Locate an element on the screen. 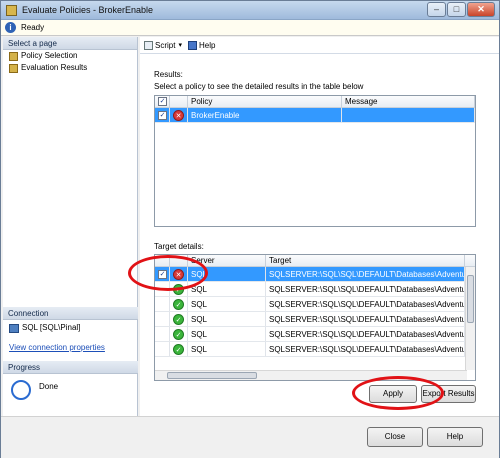  results-header-row: ✓ Policy Message is located at coordinates (315, 102).